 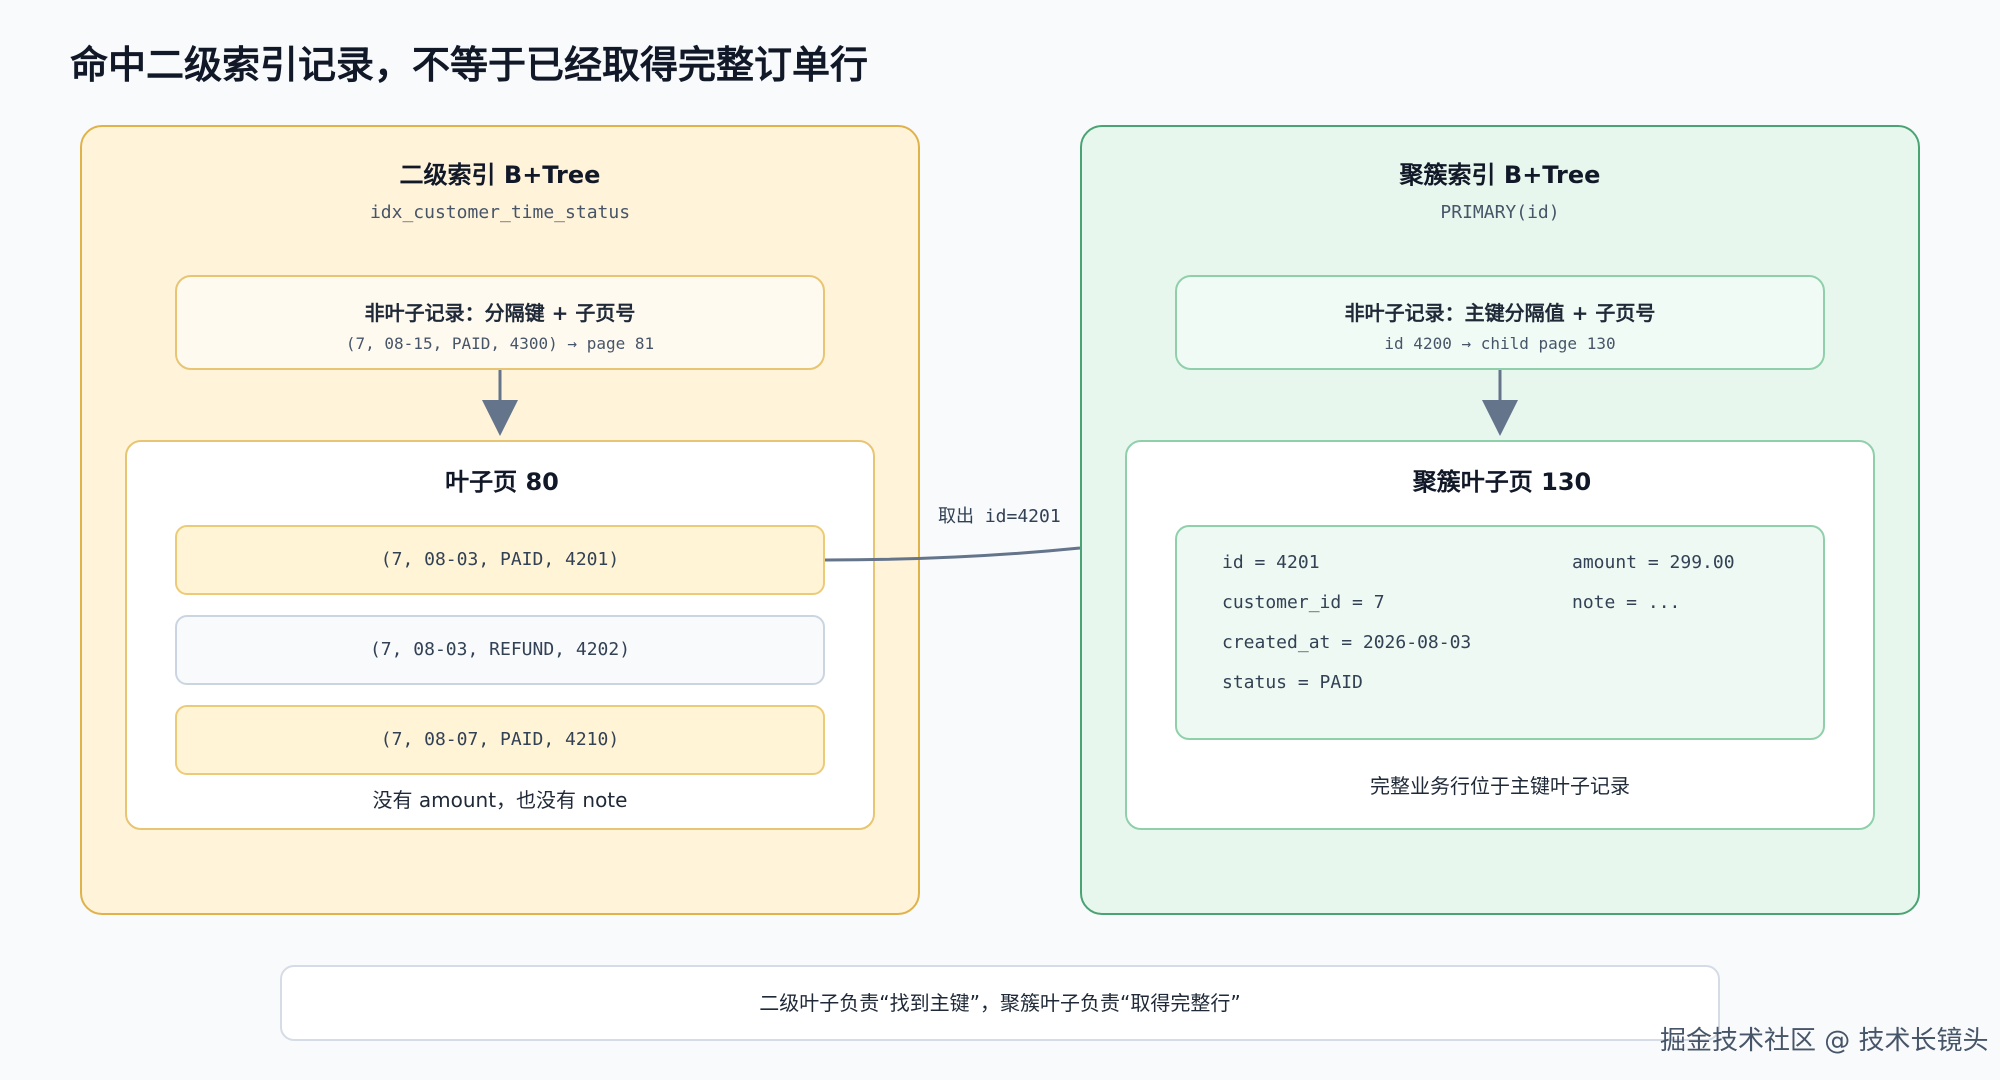 What do you see at coordinates (1824, 1041) in the screenshot?
I see `watermark: 掘金技术社区 @ 技术长镜头` at bounding box center [1824, 1041].